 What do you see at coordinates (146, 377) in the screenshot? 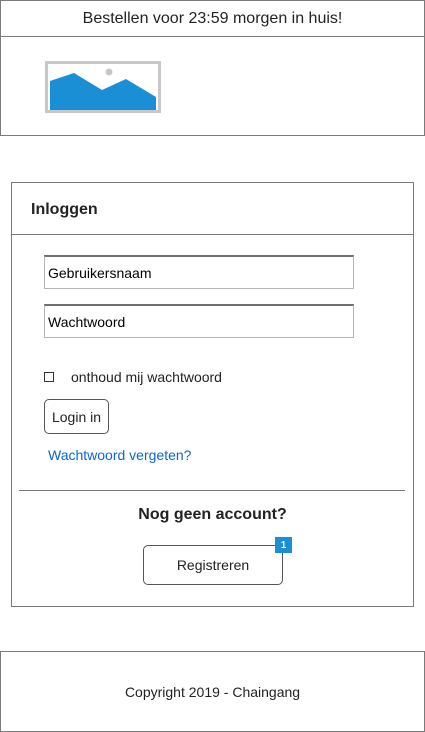
I see `remember-password-label: onthoud mij wachtwoord` at bounding box center [146, 377].